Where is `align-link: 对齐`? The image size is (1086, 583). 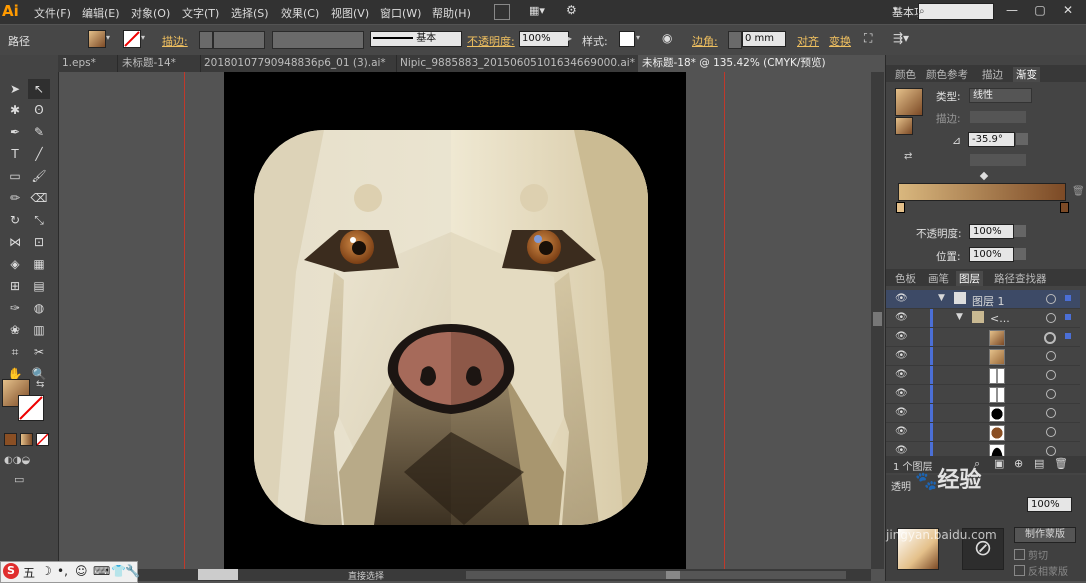 align-link: 对齐 is located at coordinates (808, 41).